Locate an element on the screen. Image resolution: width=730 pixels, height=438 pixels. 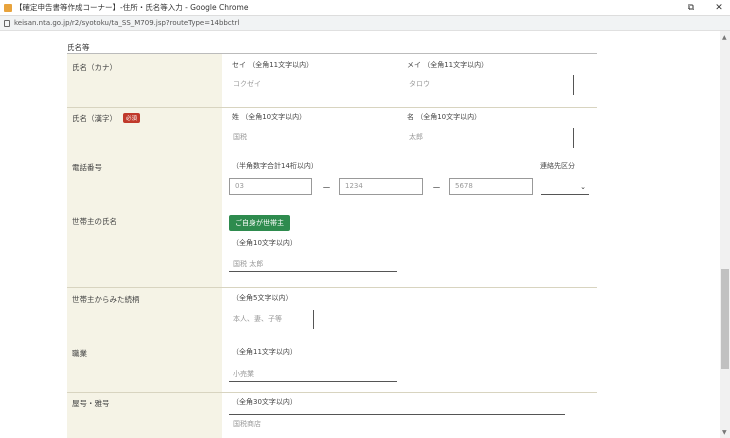
shop-name-top-line is located at coordinates (397, 414).